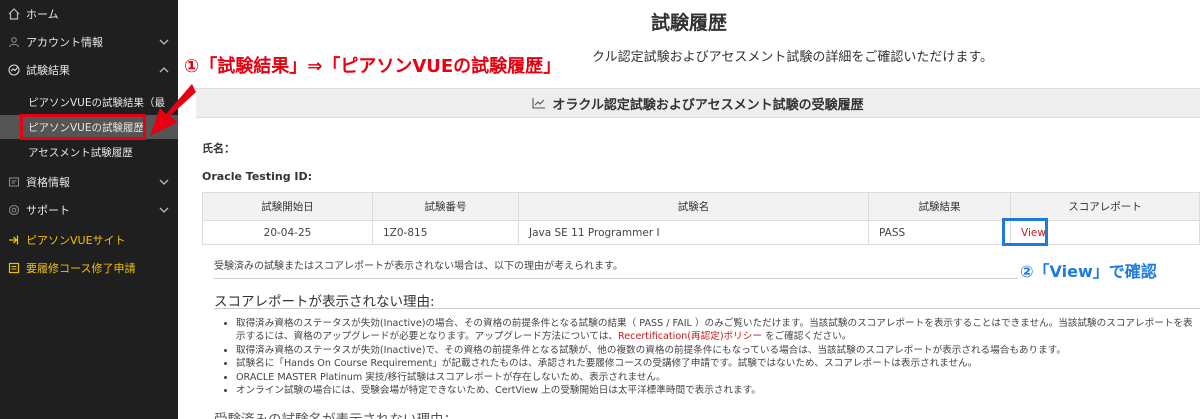  I want to click on sidebar-item-account: アカウント情報, so click(89, 42).